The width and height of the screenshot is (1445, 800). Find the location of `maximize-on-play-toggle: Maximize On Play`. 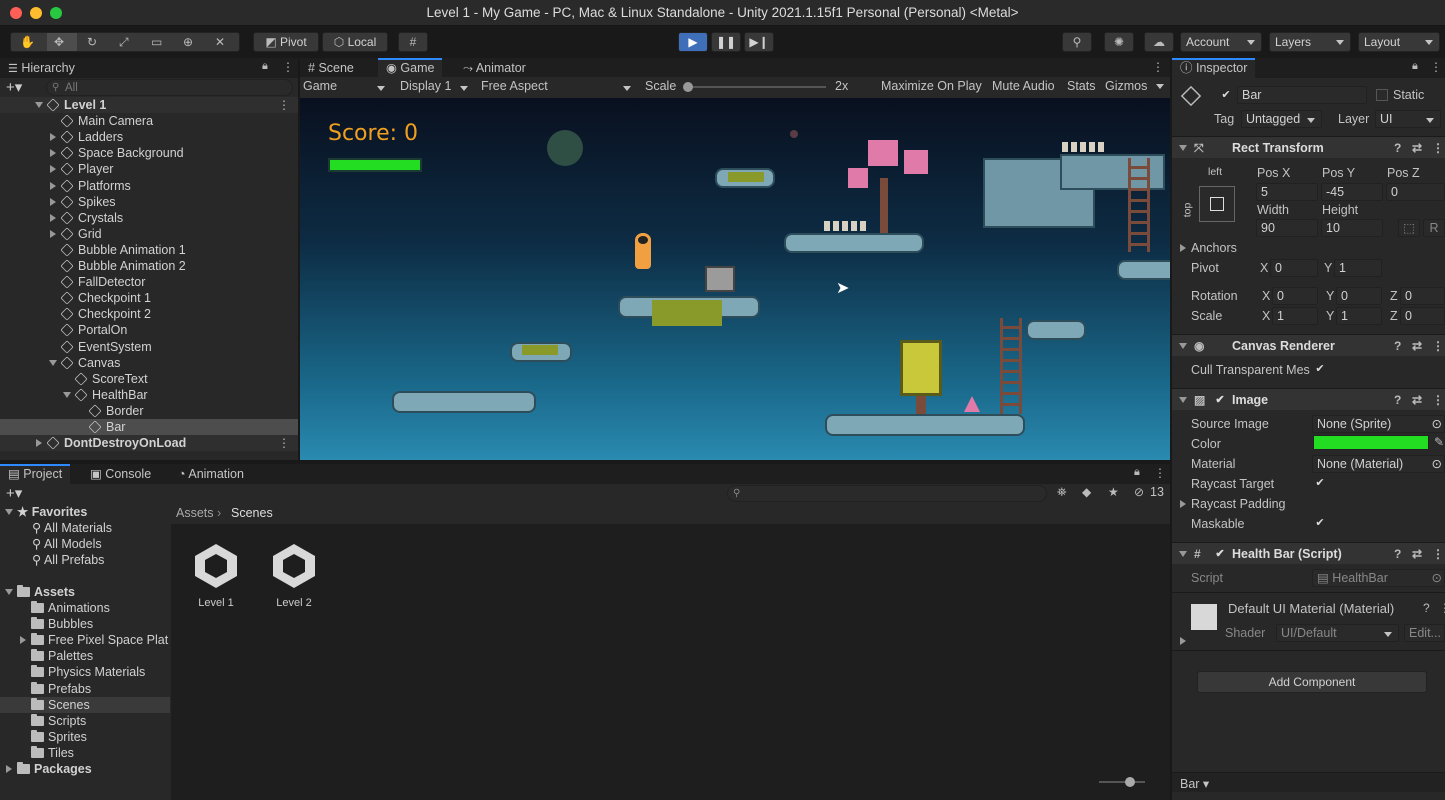

maximize-on-play-toggle: Maximize On Play is located at coordinates (931, 86).